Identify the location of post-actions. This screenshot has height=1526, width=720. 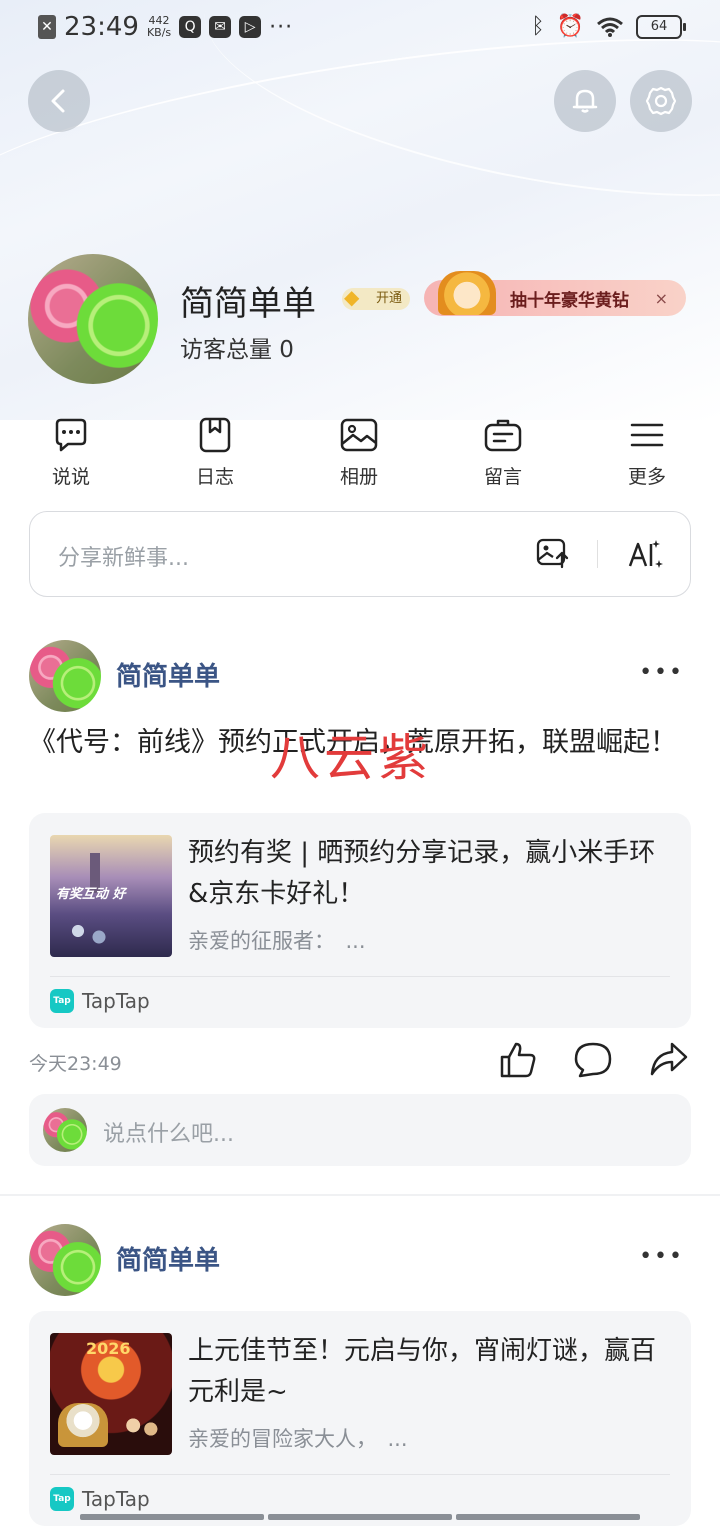
(594, 1060).